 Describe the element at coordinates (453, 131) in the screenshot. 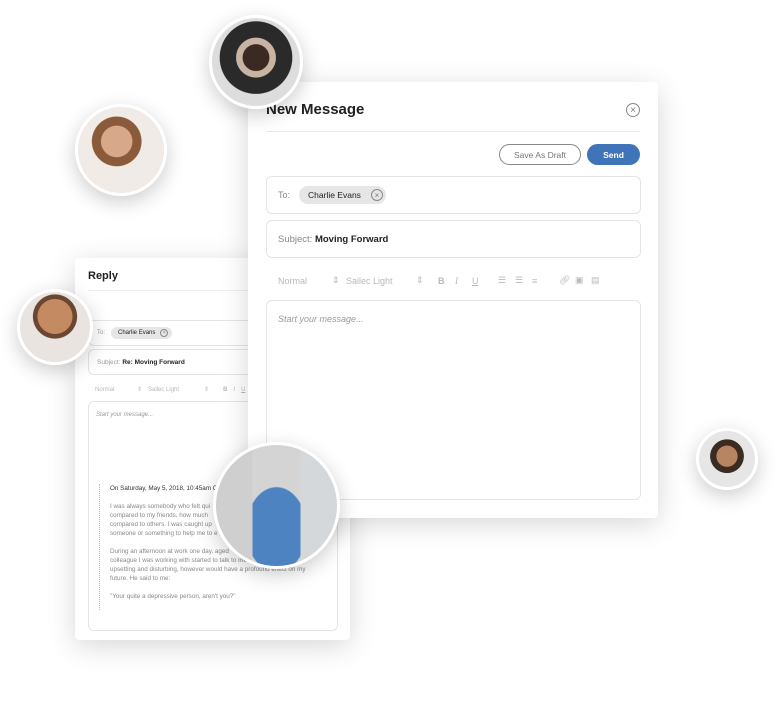

I see `divider` at that location.